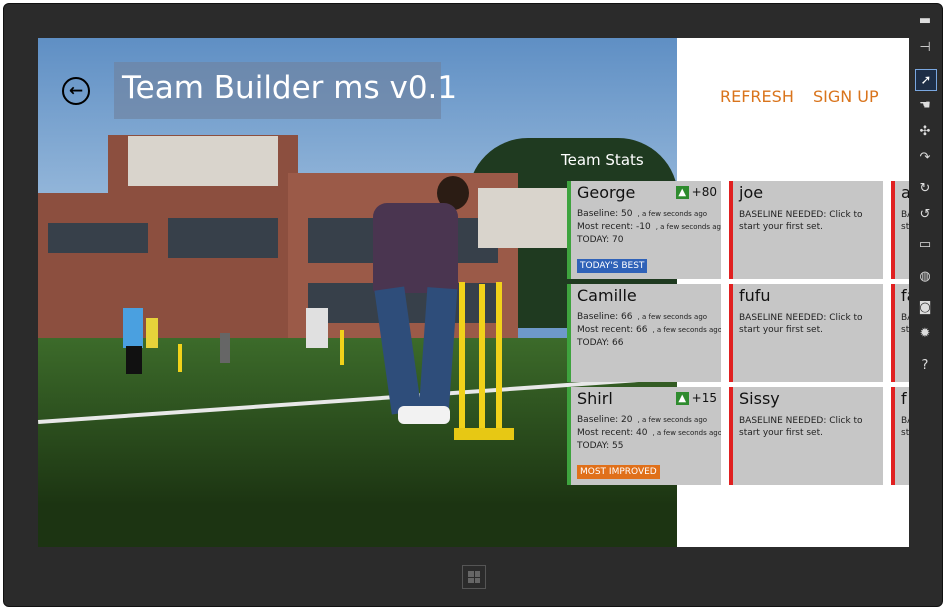 The image size is (951, 611). Describe the element at coordinates (642, 317) in the screenshot. I see `baseline-line: Baseline: 66, a few seconds ago` at that location.